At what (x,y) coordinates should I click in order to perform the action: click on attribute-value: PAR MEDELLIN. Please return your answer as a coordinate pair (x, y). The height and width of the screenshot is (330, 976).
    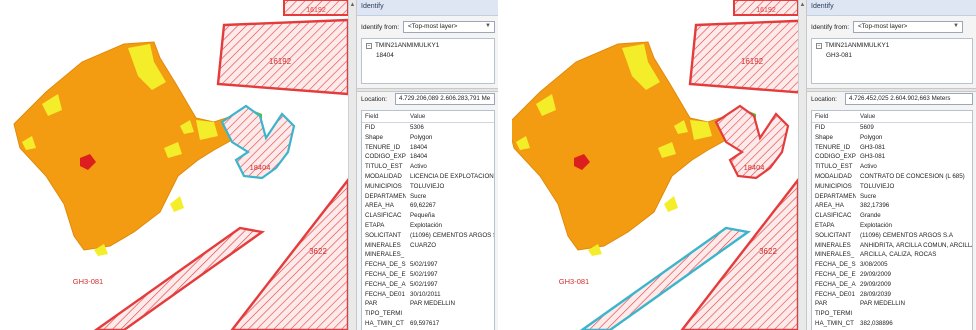
    Looking at the image, I should click on (882, 304).